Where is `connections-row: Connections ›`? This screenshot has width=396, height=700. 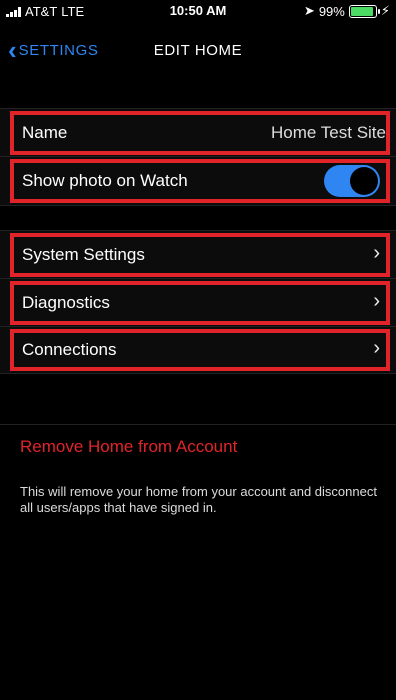 connections-row: Connections › is located at coordinates (198, 350).